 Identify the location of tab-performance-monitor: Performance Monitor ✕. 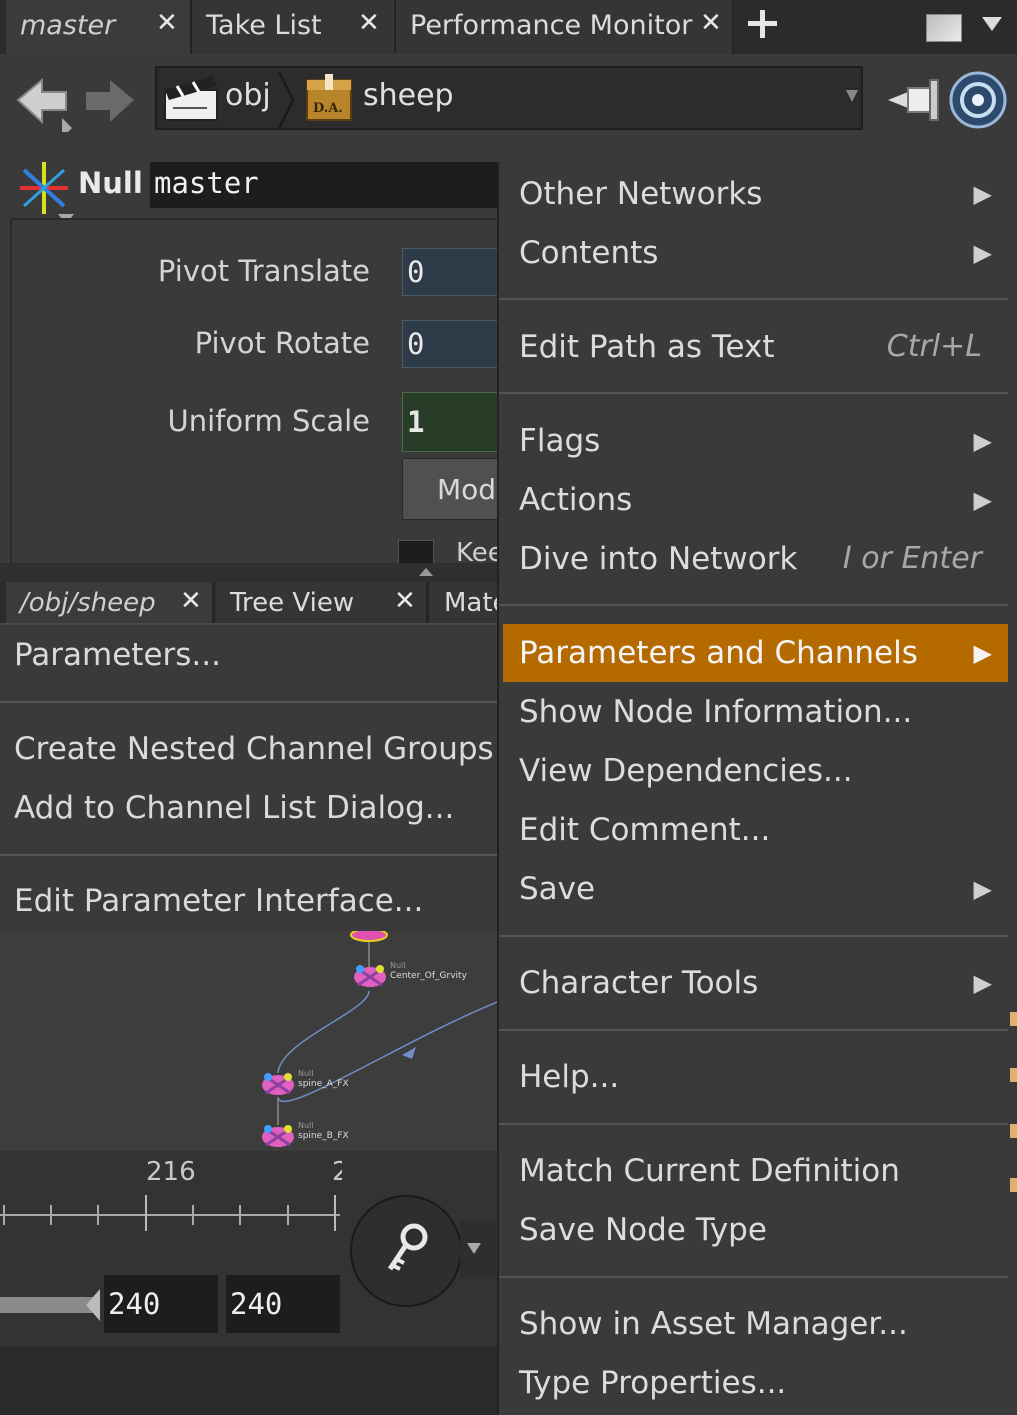
(565, 27).